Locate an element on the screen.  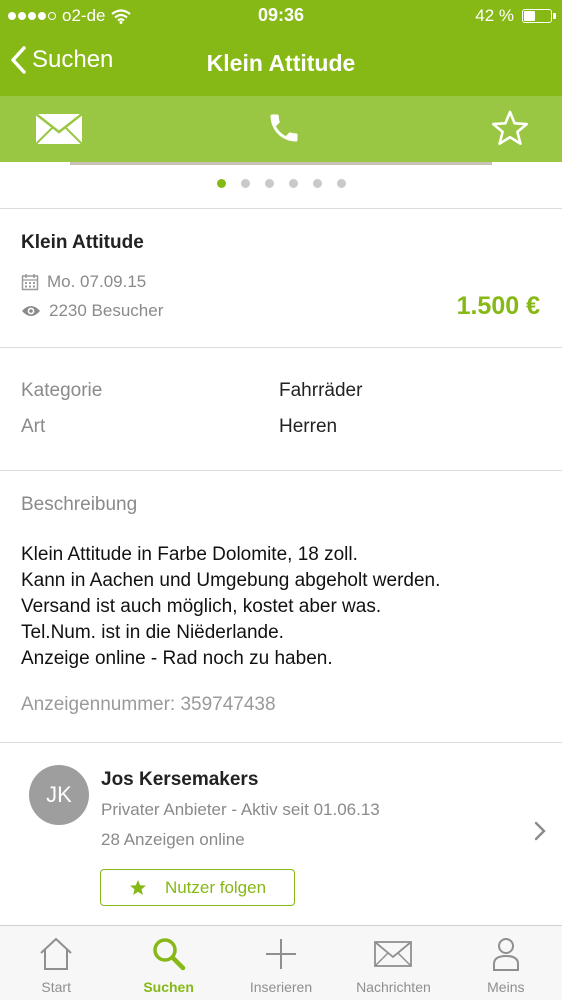
contact-mail-button is located at coordinates (59, 131).